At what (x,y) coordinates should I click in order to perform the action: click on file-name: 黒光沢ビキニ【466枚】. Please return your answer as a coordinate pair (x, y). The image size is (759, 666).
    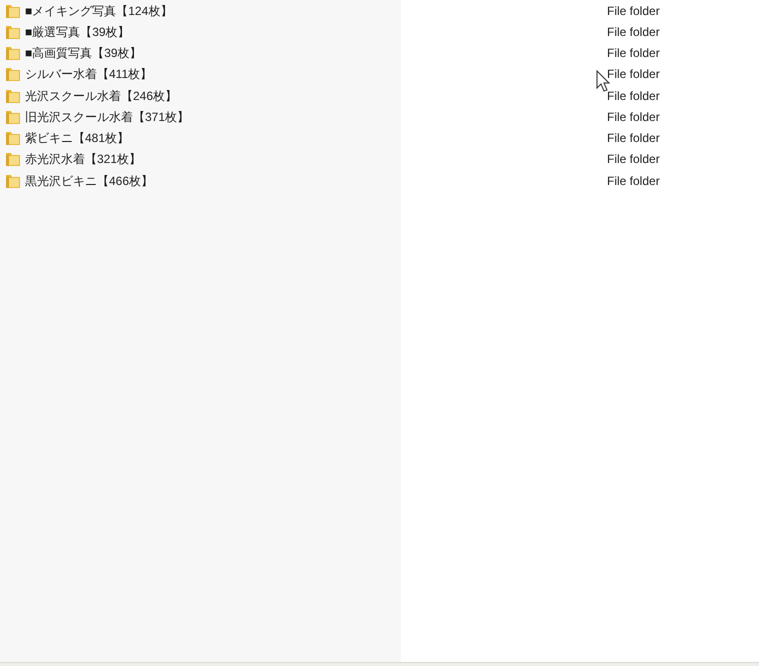
    Looking at the image, I should click on (89, 180).